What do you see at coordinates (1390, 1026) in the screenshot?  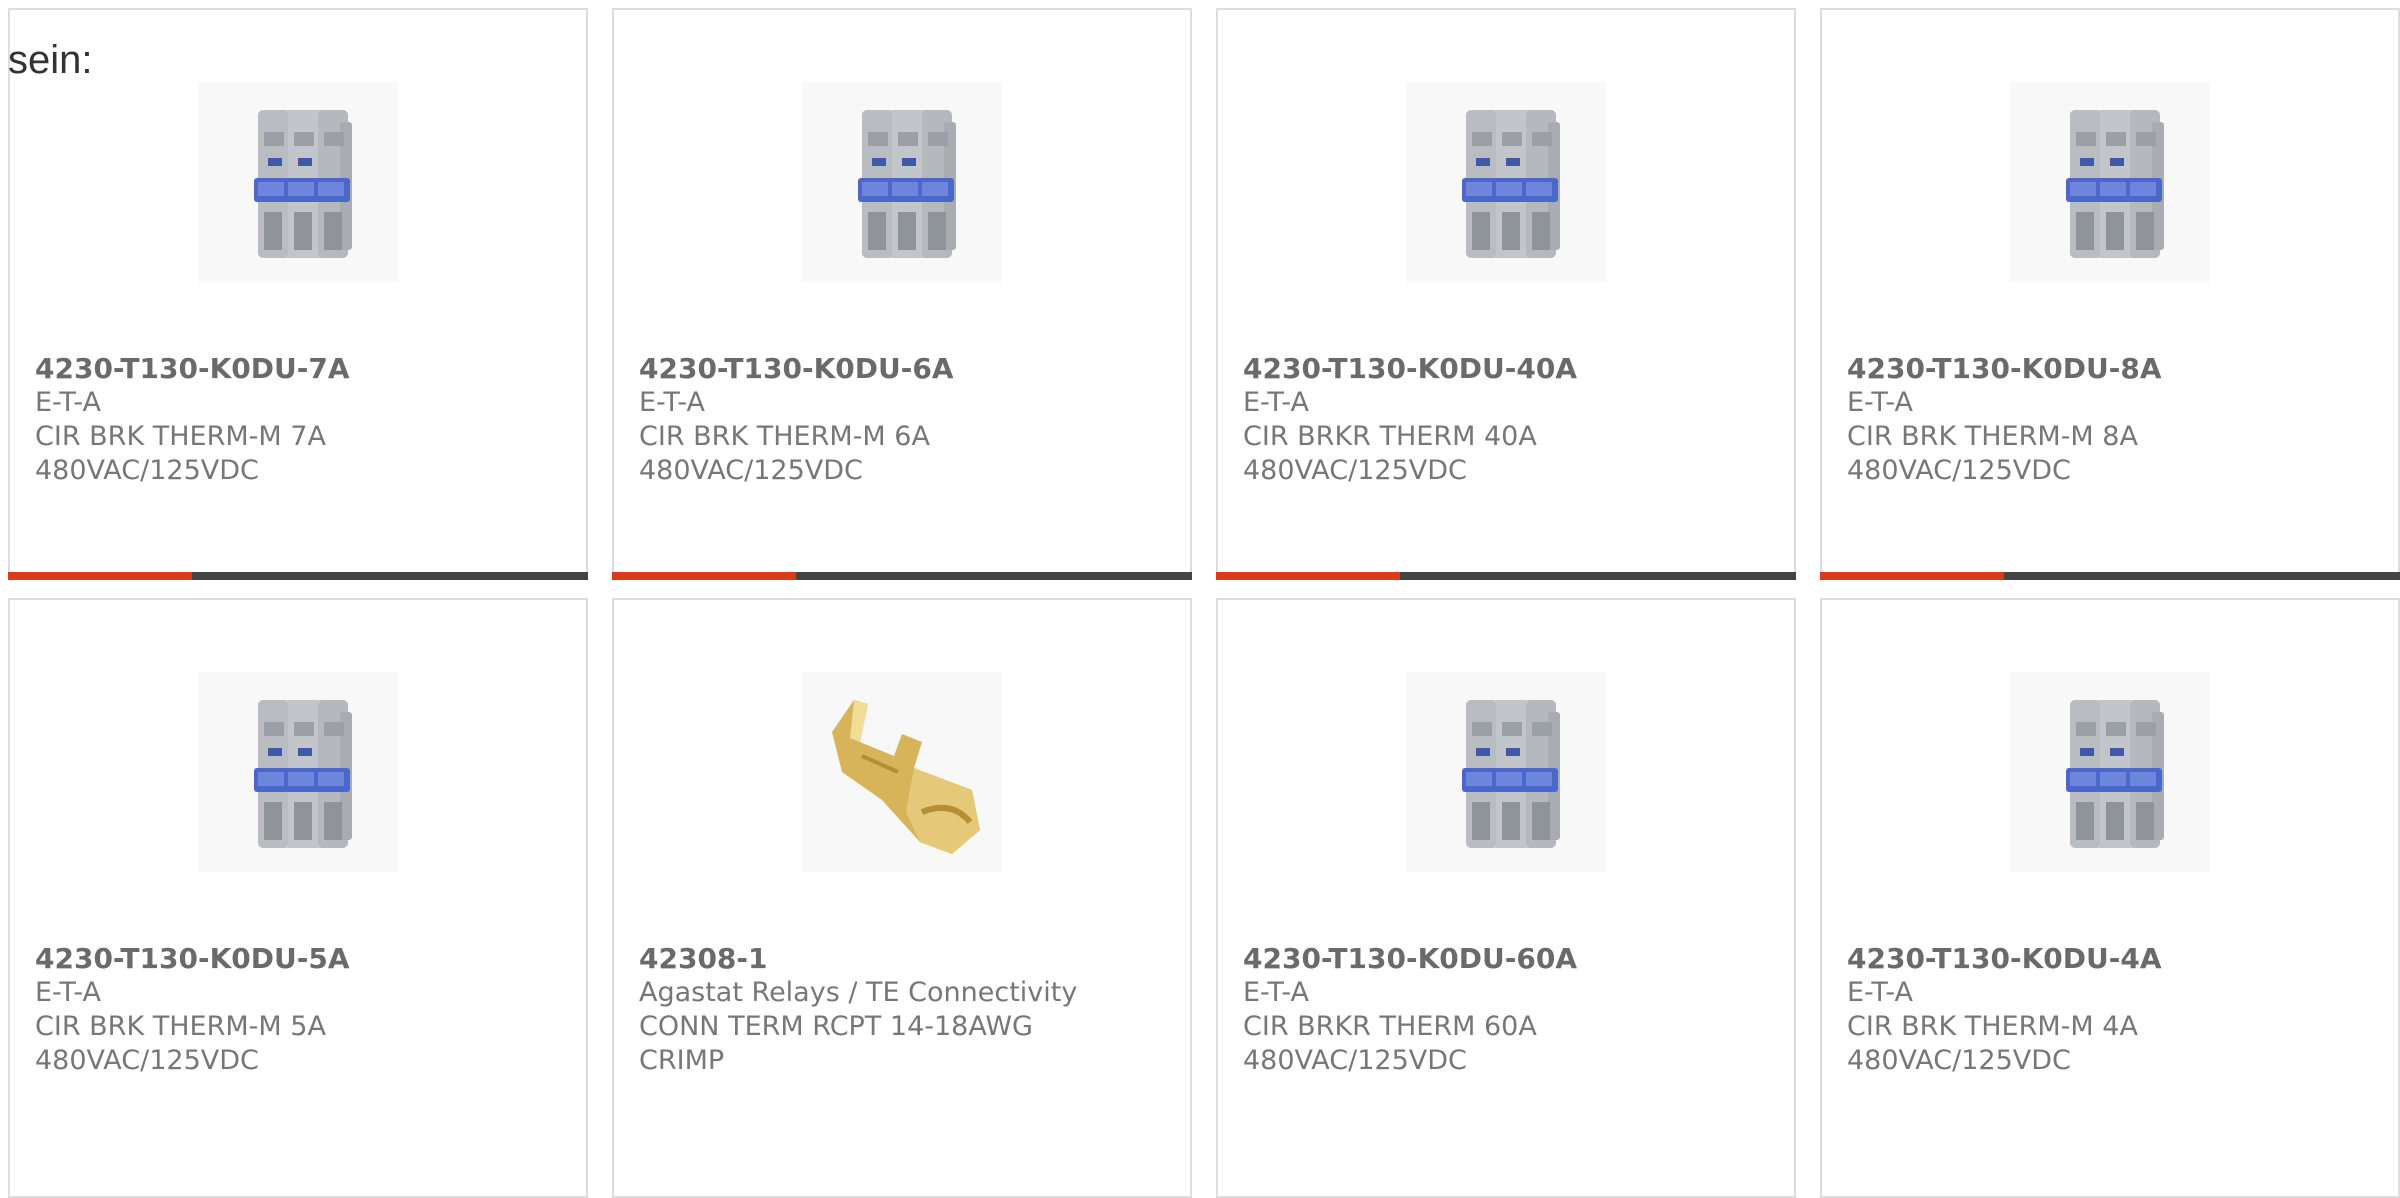 I see `product-description: CIR BRKR THERM 60A` at bounding box center [1390, 1026].